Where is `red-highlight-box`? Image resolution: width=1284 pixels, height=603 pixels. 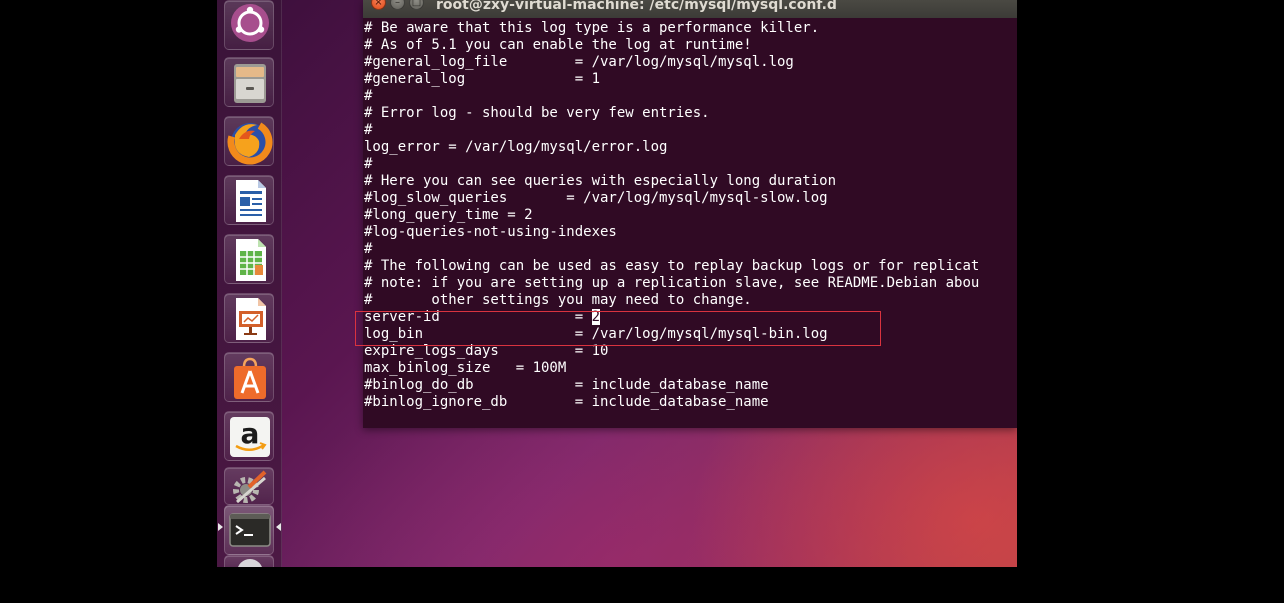
red-highlight-box is located at coordinates (618, 328).